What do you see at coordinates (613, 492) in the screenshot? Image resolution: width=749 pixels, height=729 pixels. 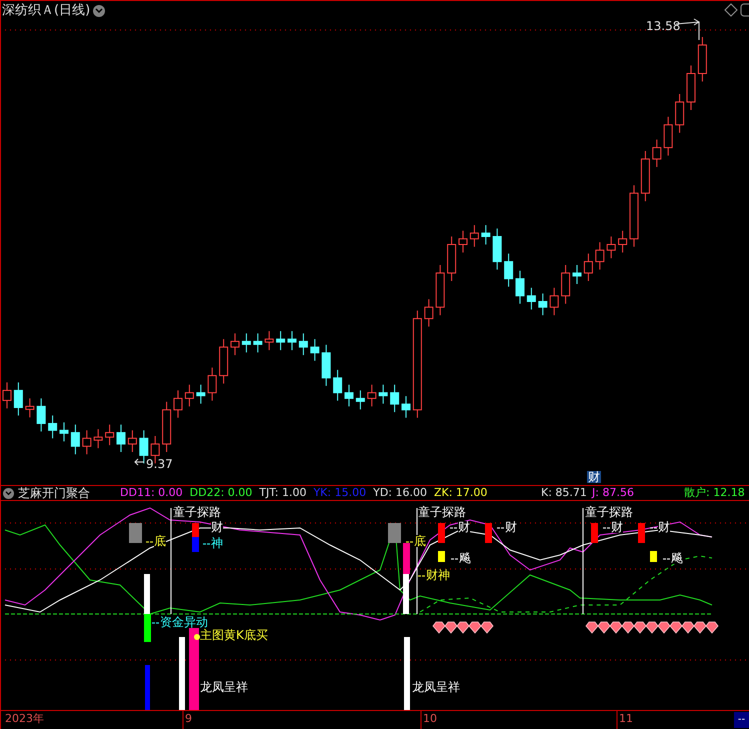 I see `indicator-value: J: 87.56` at bounding box center [613, 492].